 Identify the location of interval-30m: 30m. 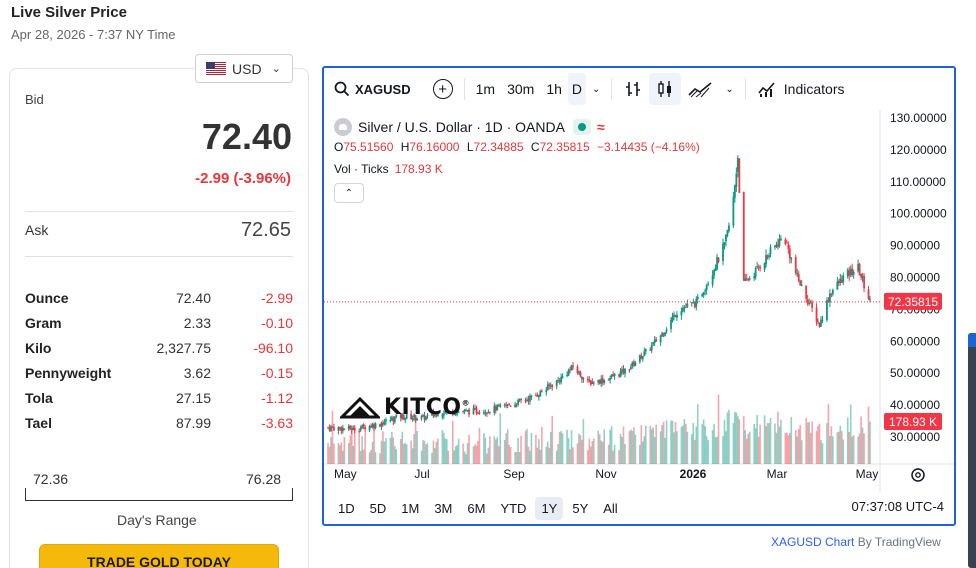
(520, 89).